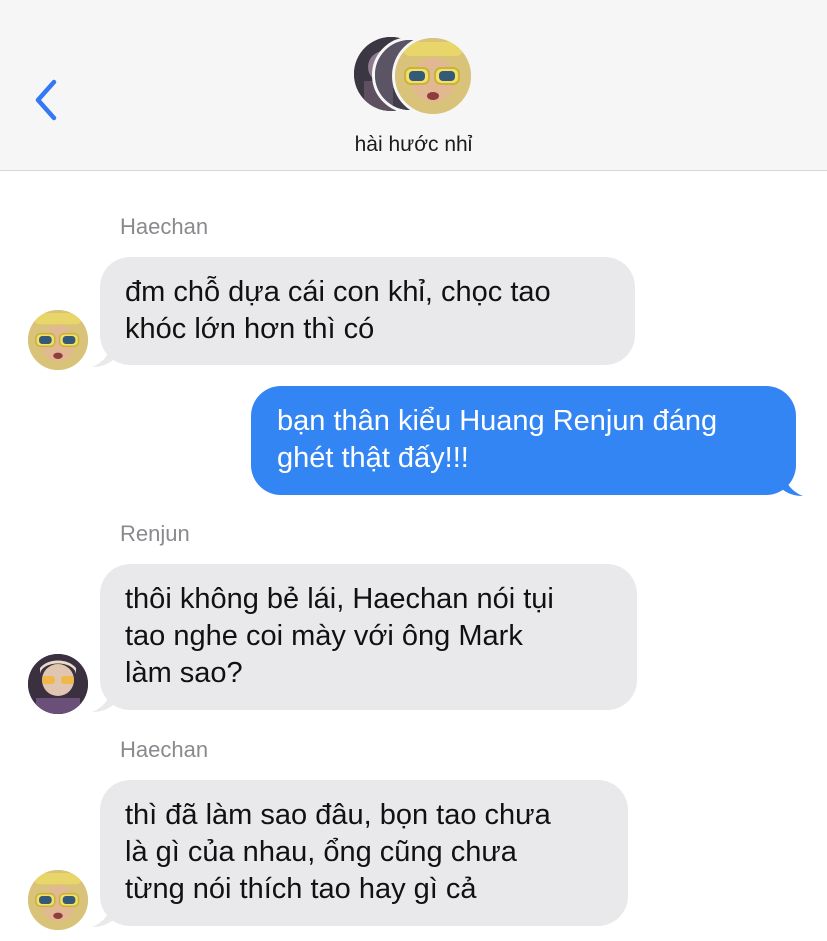  I want to click on group-avatars, so click(414, 76).